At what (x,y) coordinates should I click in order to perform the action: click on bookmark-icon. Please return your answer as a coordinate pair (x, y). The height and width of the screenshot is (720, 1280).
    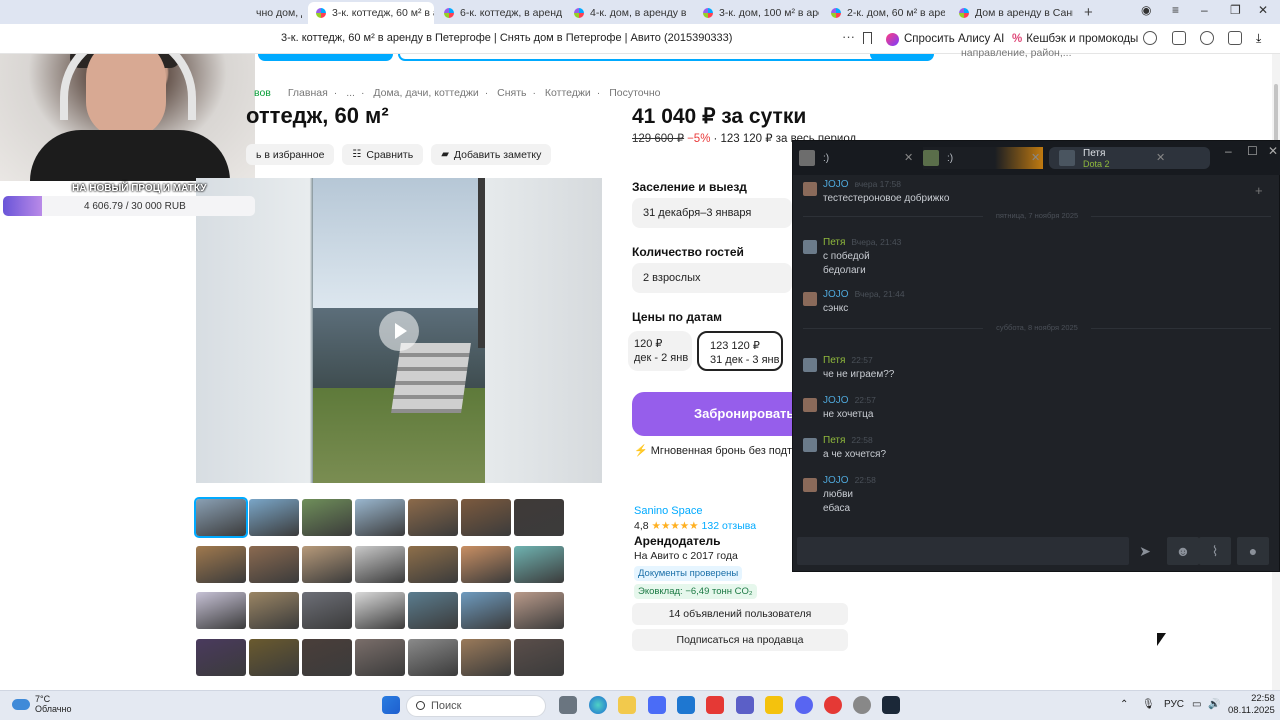
    Looking at the image, I should click on (867, 38).